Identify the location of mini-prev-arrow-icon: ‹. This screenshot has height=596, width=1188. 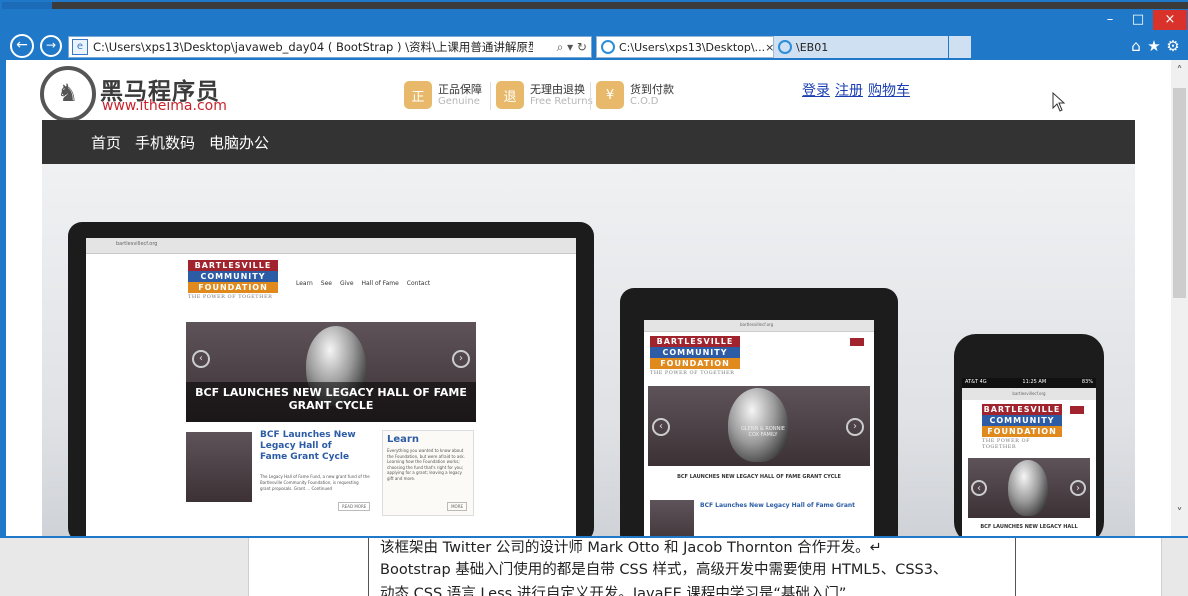
(201, 359).